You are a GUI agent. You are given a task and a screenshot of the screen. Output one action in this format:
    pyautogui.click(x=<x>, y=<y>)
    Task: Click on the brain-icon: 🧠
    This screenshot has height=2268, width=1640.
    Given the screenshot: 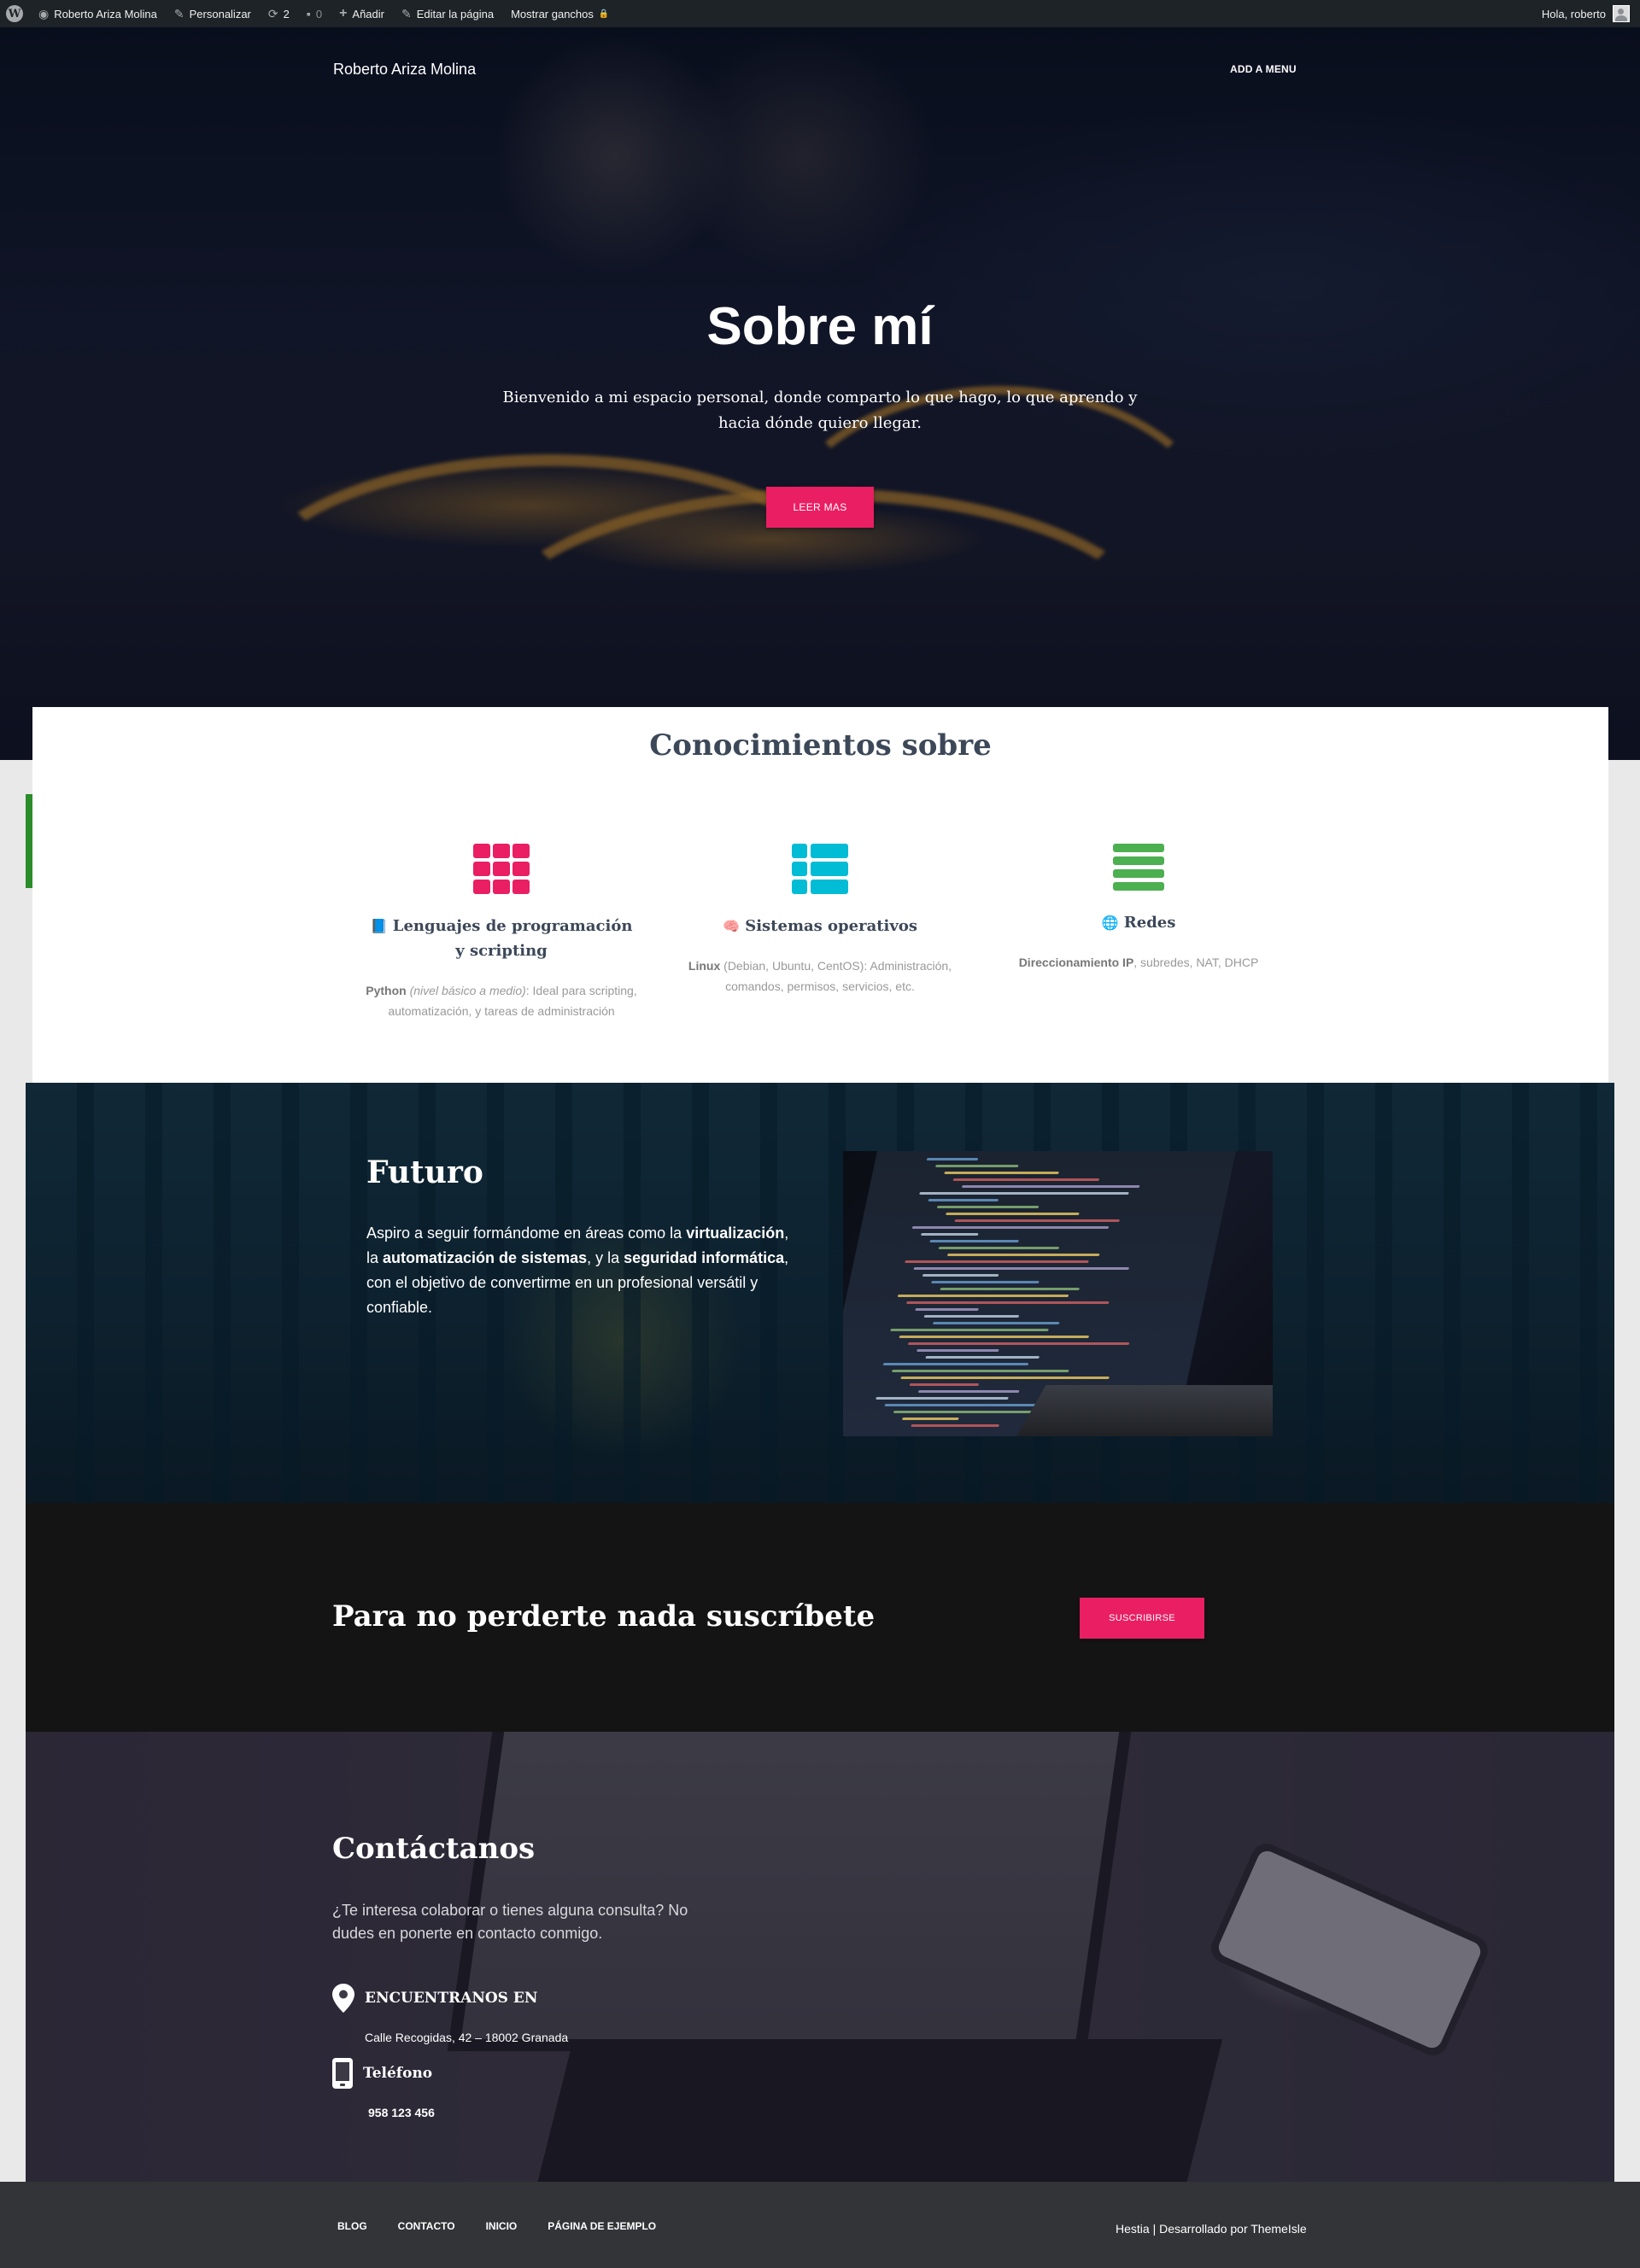 What is the action you would take?
    pyautogui.click(x=731, y=926)
    